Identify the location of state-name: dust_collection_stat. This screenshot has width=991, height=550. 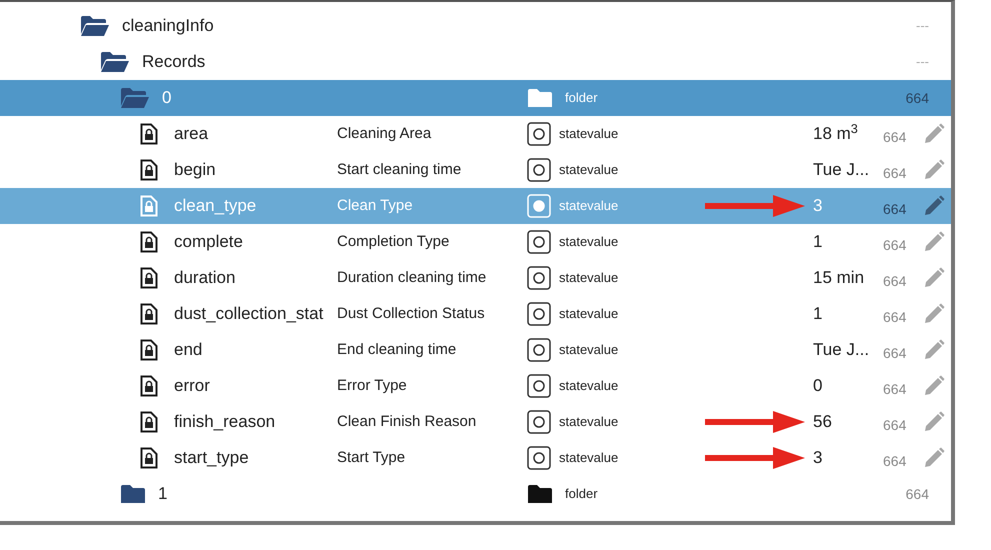
(249, 314).